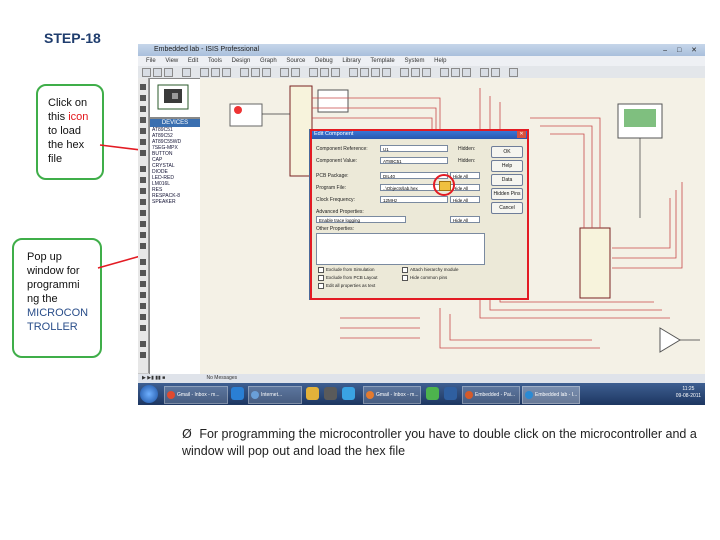 The image size is (720, 540). What do you see at coordinates (364, 72) in the screenshot?
I see `block-move-icon` at bounding box center [364, 72].